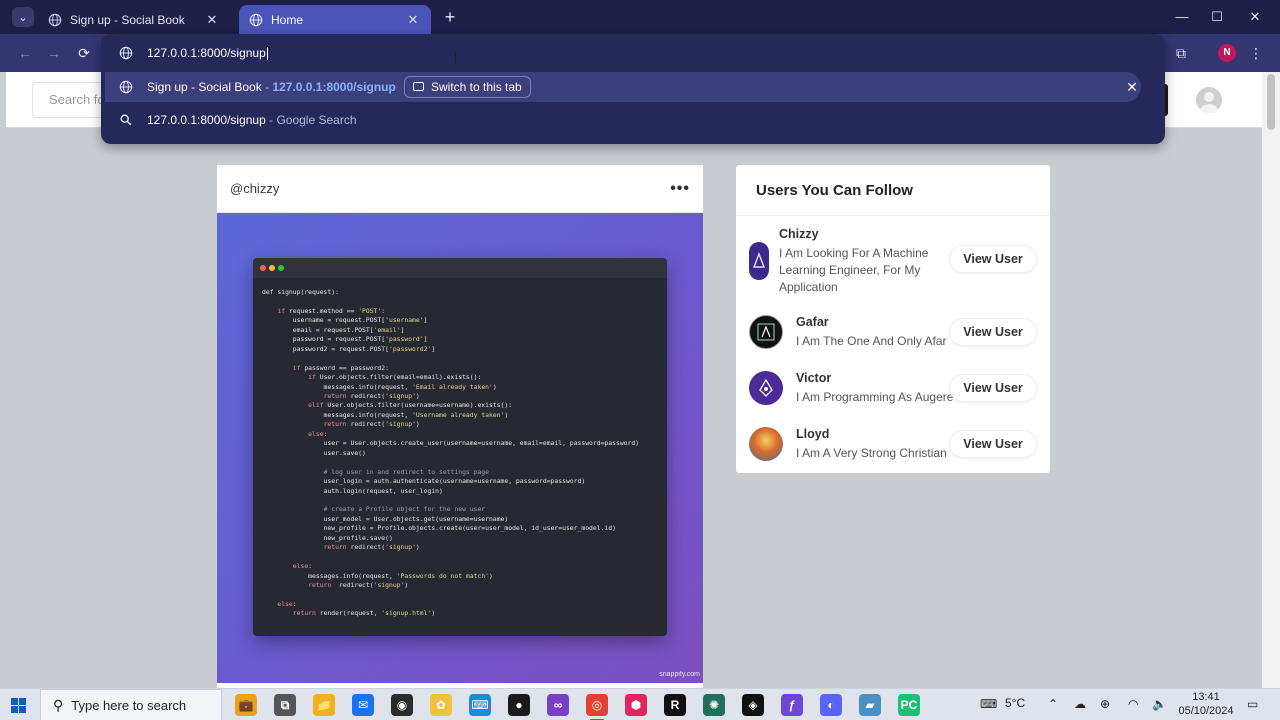 Image resolution: width=1280 pixels, height=720 pixels. What do you see at coordinates (680, 189) in the screenshot?
I see `more-options-icon: •••` at bounding box center [680, 189].